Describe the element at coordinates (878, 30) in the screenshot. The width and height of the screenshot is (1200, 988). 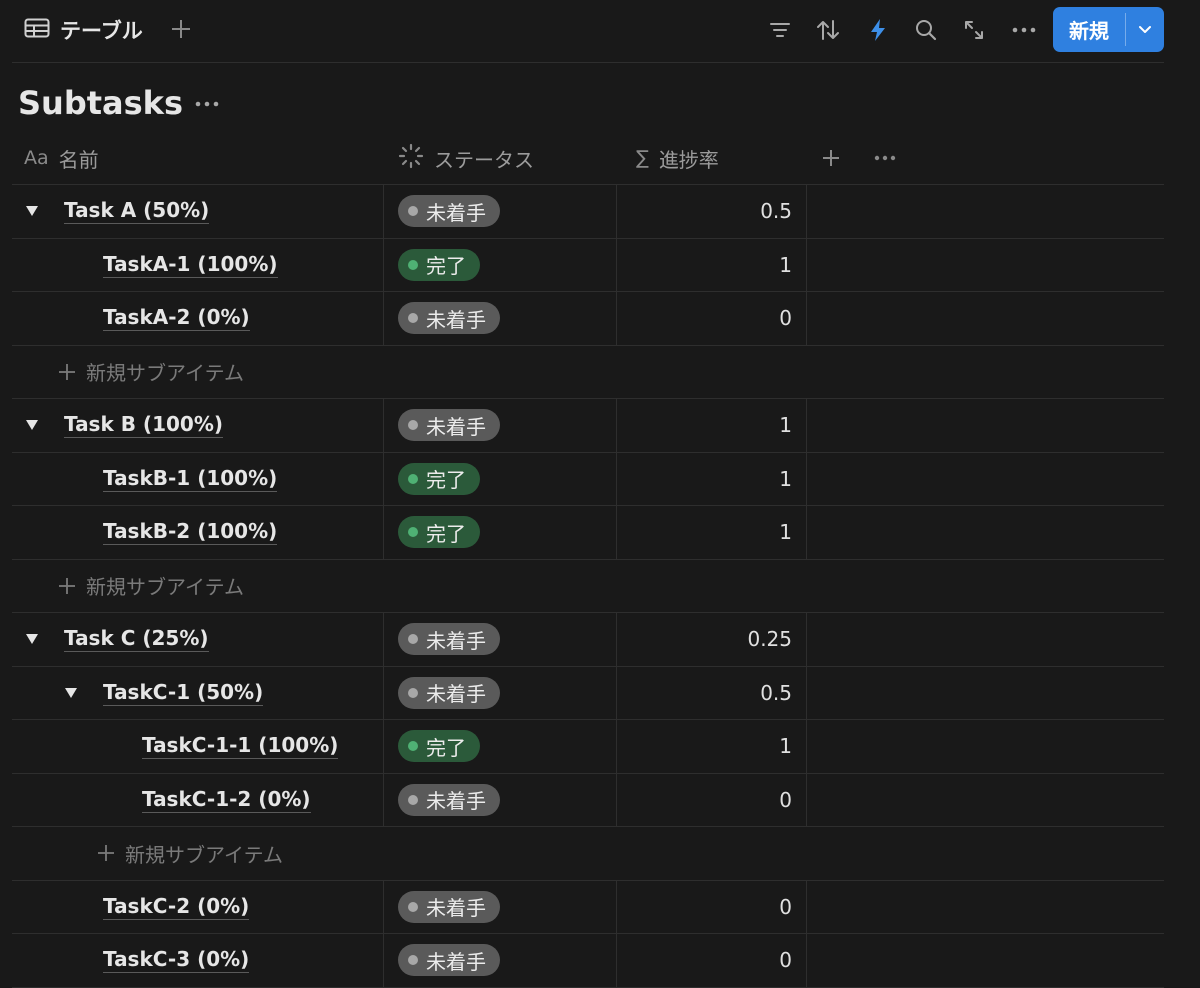
I see `automation-button` at that location.